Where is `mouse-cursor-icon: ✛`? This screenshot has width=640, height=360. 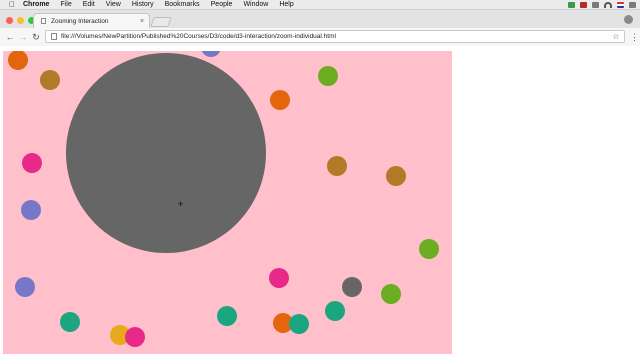 mouse-cursor-icon: ✛ is located at coordinates (181, 205).